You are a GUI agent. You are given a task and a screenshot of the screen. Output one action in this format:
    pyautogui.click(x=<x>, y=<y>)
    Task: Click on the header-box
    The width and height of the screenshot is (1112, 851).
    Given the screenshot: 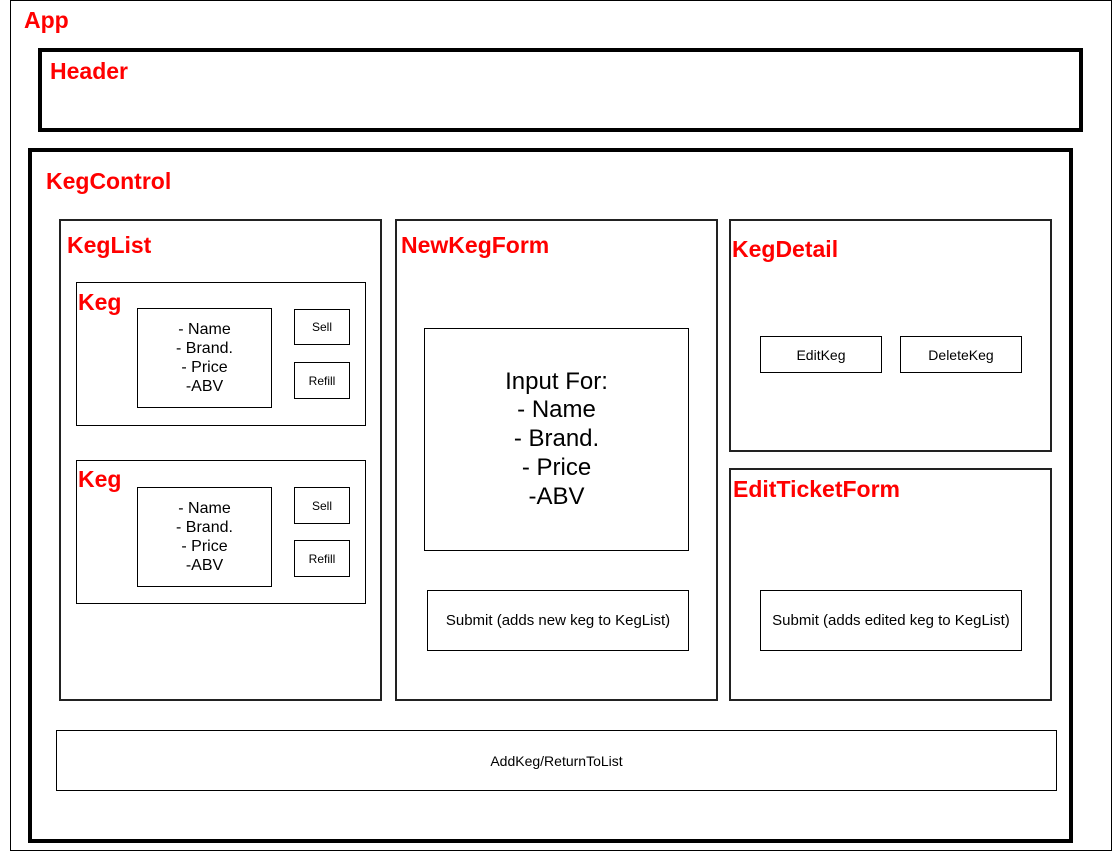 What is the action you would take?
    pyautogui.click(x=560, y=90)
    